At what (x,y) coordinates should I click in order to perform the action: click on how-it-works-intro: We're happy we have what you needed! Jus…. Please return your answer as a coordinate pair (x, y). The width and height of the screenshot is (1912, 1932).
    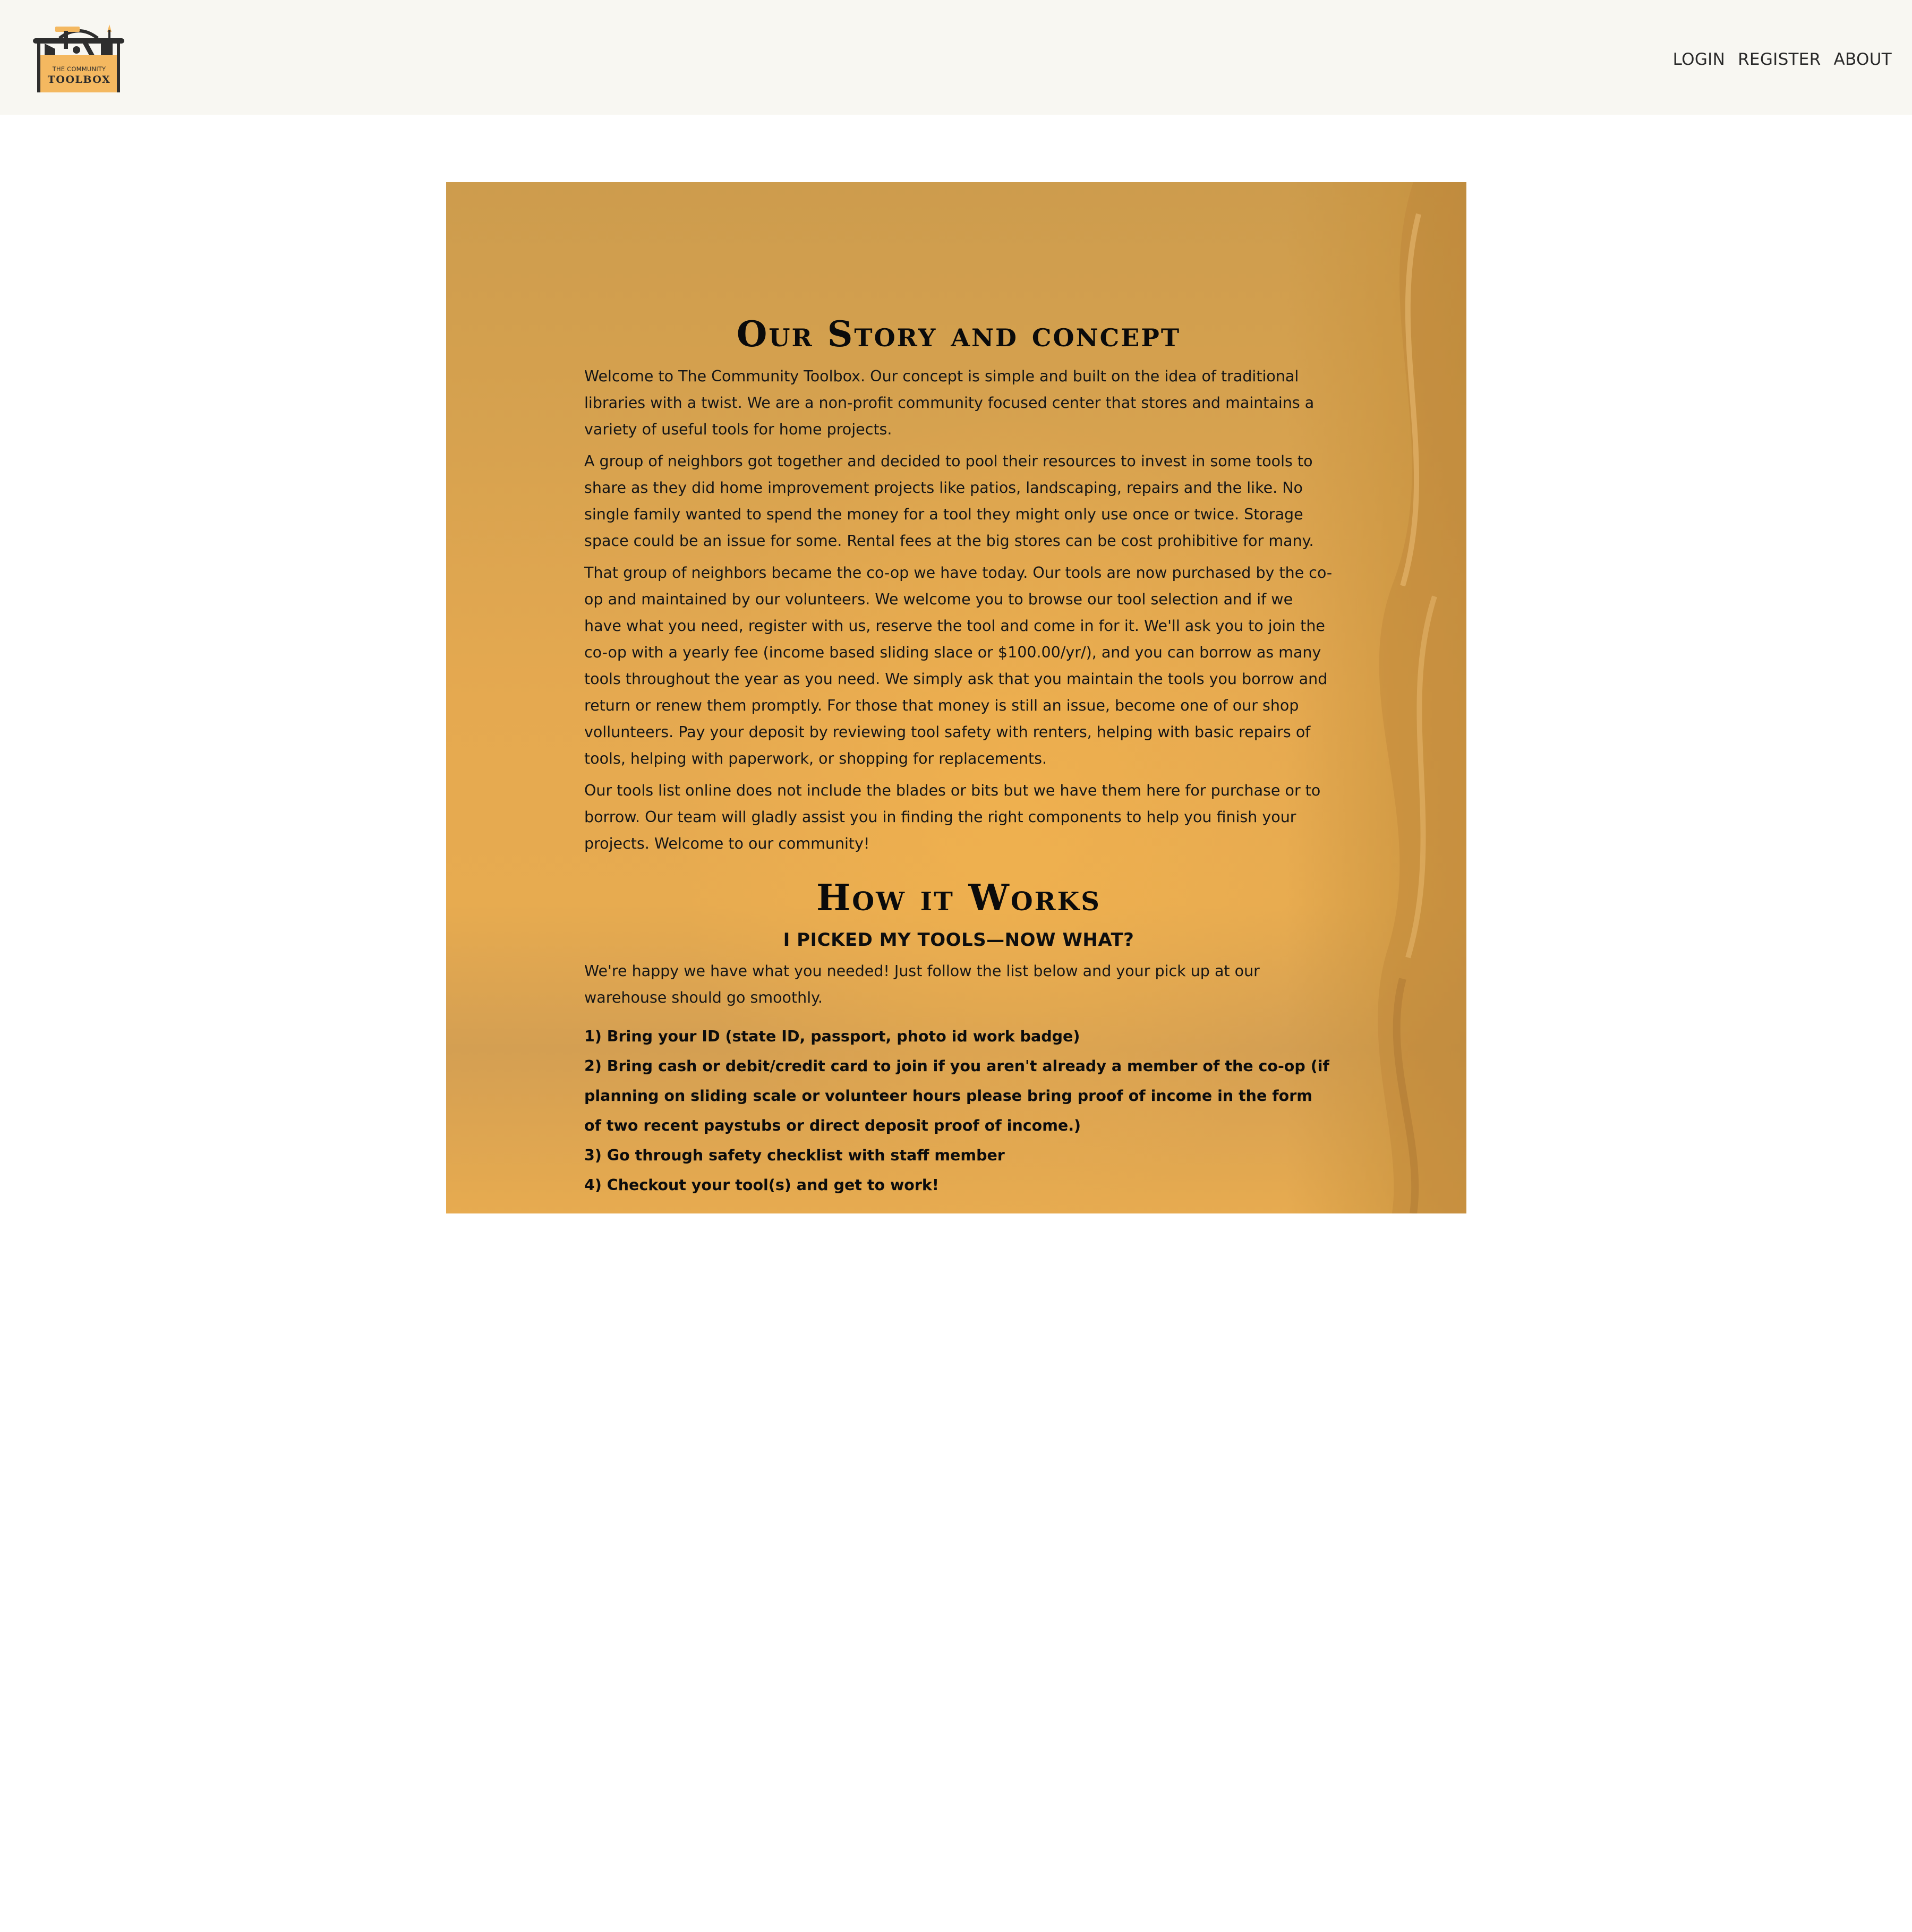
    Looking at the image, I should click on (922, 984).